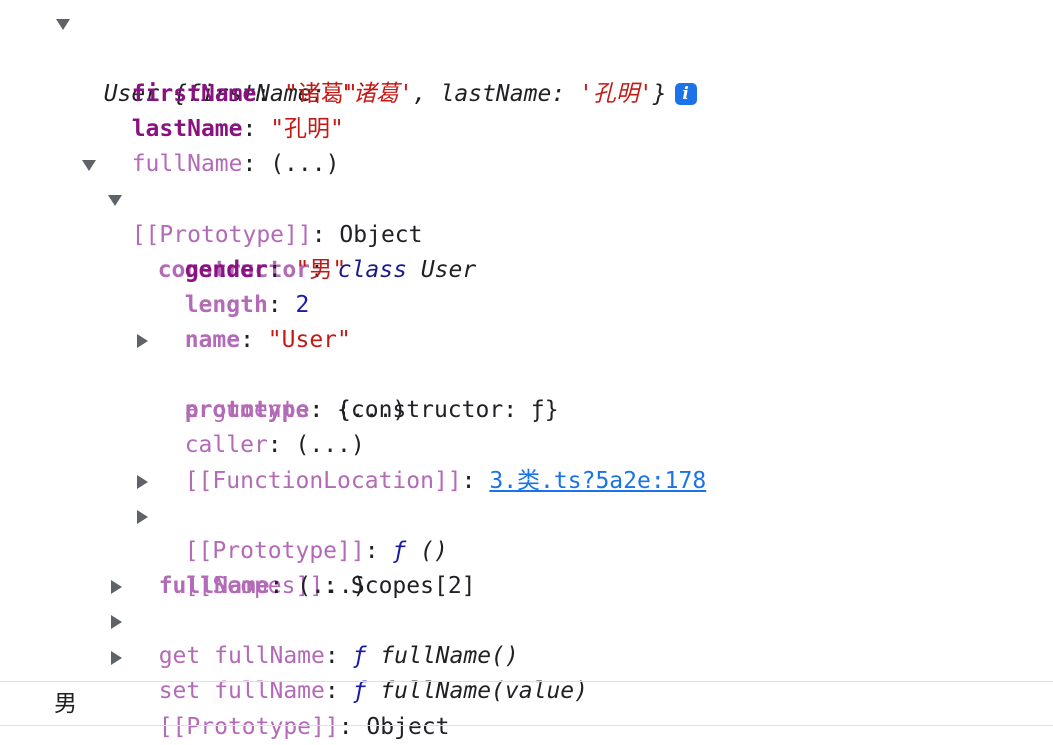 Image resolution: width=1053 pixels, height=745 pixels. I want to click on summary-comma: ,, so click(426, 94).